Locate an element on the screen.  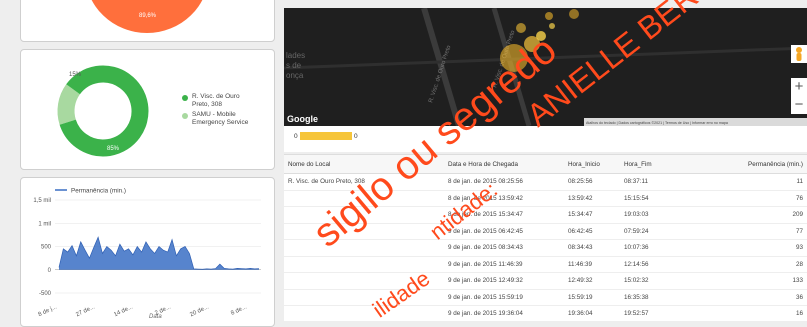
legend-samu-line1: SAMU - Mobile is located at coordinates (214, 114).